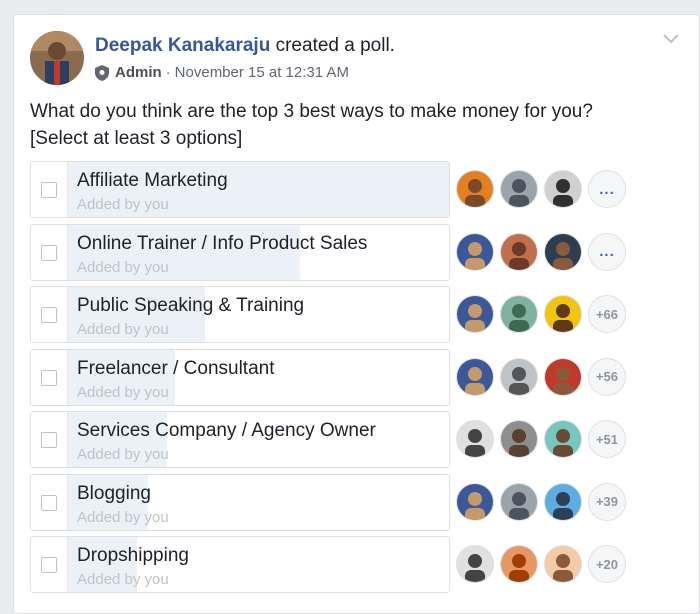  What do you see at coordinates (240, 564) in the screenshot?
I see `poll-option: Dropshipping Added by you` at bounding box center [240, 564].